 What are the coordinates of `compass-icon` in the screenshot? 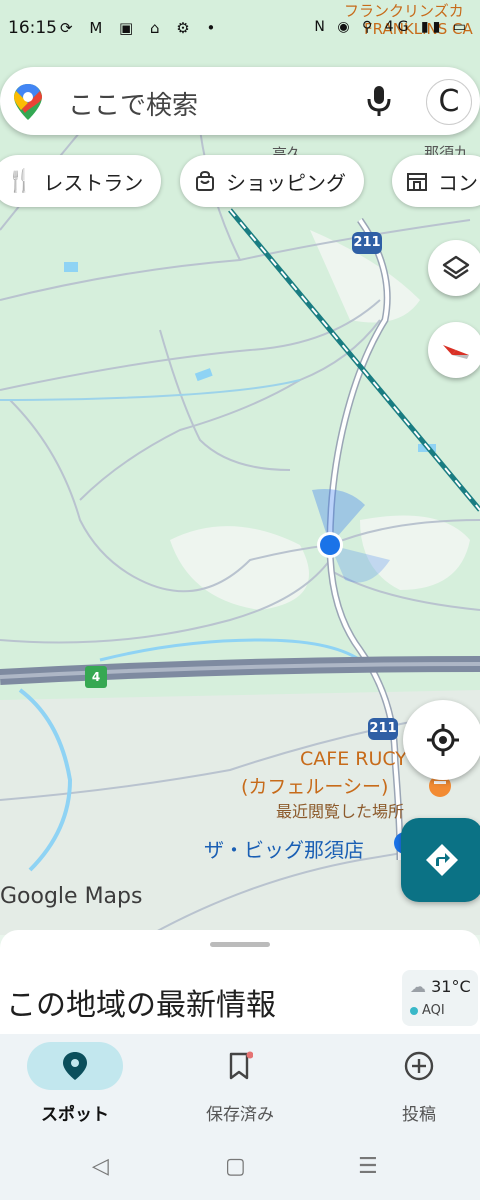 It's located at (456, 352).